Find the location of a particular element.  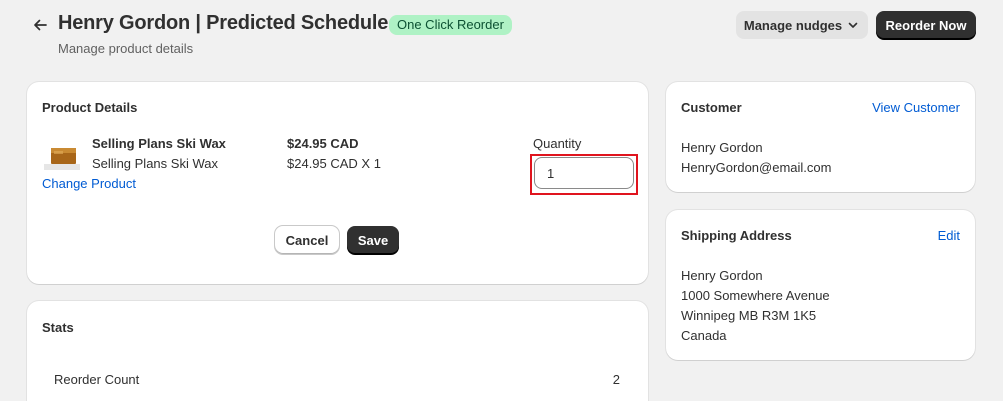

card-title: Product Details is located at coordinates (90, 107).